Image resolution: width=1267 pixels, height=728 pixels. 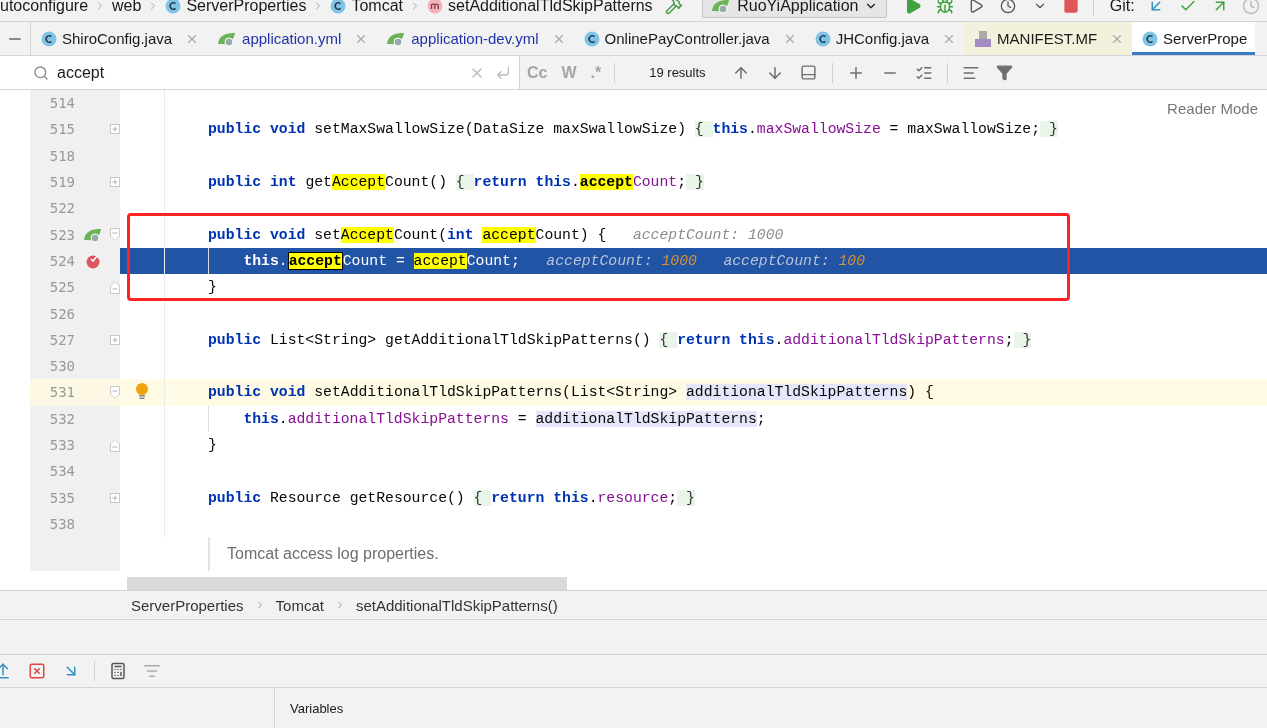 I want to click on bean-icon, so click(x=92, y=234).